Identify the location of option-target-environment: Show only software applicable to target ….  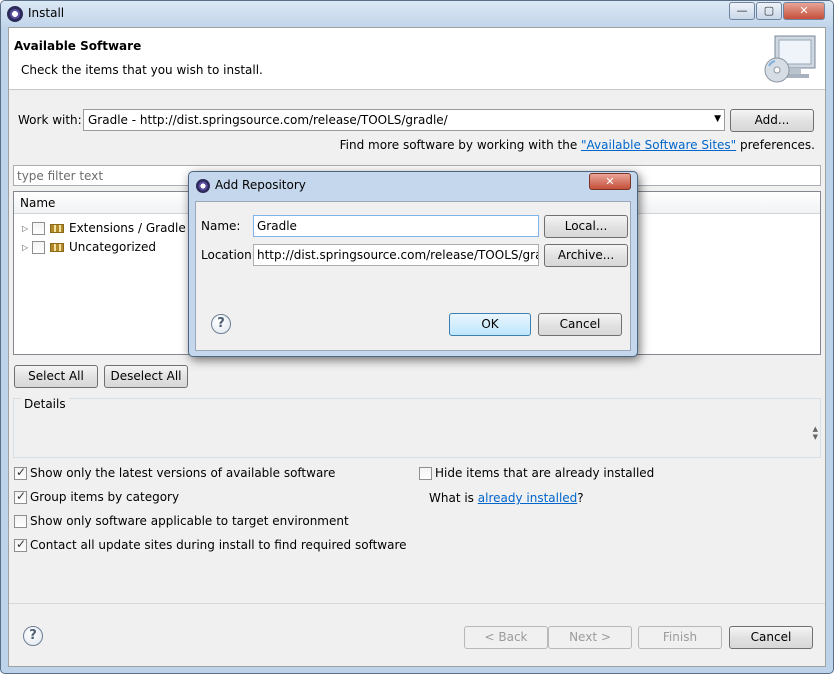
(181, 521).